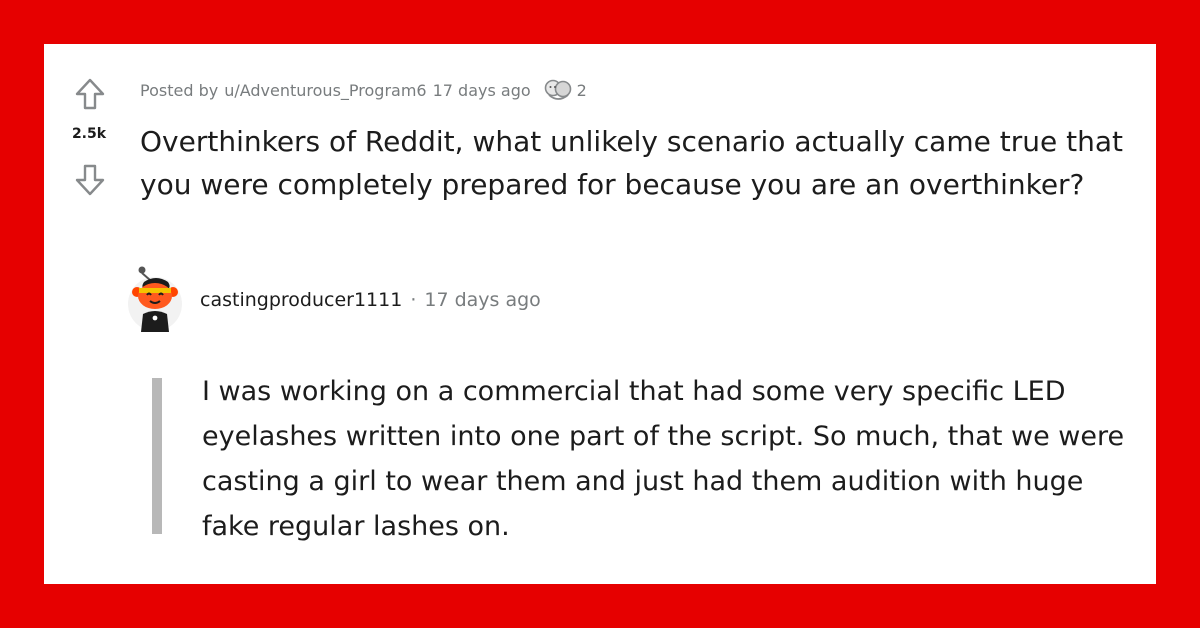 Image resolution: width=1200 pixels, height=628 pixels. I want to click on vote-score: 2.5k, so click(89, 134).